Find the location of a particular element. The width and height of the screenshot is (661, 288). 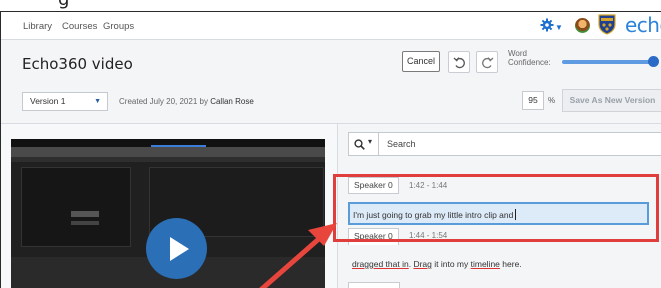

caption-text: g is located at coordinates (63, 5).